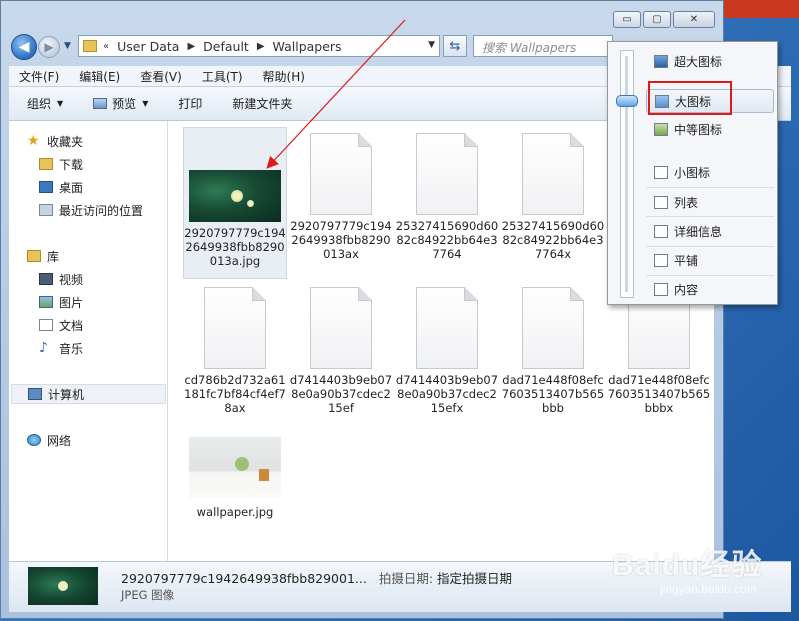  I want to click on file-tile: 2920797779c1942649938fbb8290013a.jpg, so click(235, 203).